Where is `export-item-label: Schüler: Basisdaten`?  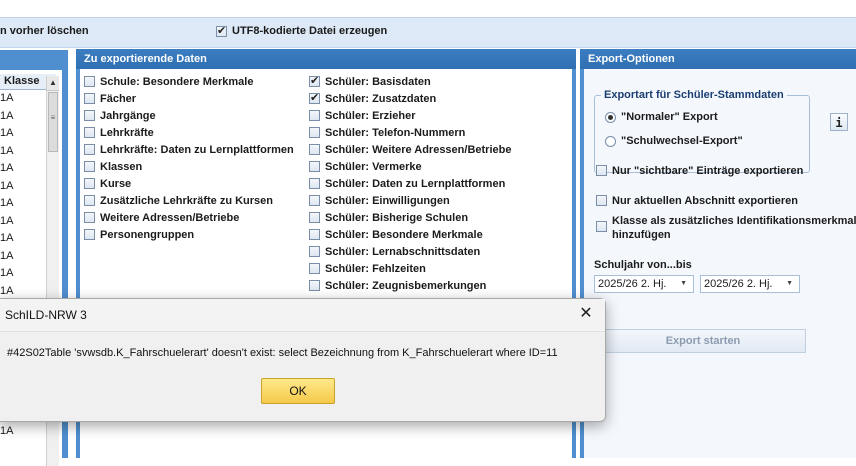 export-item-label: Schüler: Basisdaten is located at coordinates (378, 82).